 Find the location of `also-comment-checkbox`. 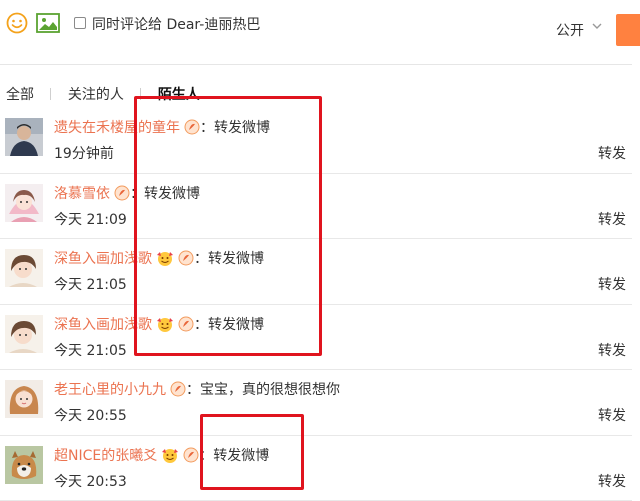

also-comment-checkbox is located at coordinates (80, 23).